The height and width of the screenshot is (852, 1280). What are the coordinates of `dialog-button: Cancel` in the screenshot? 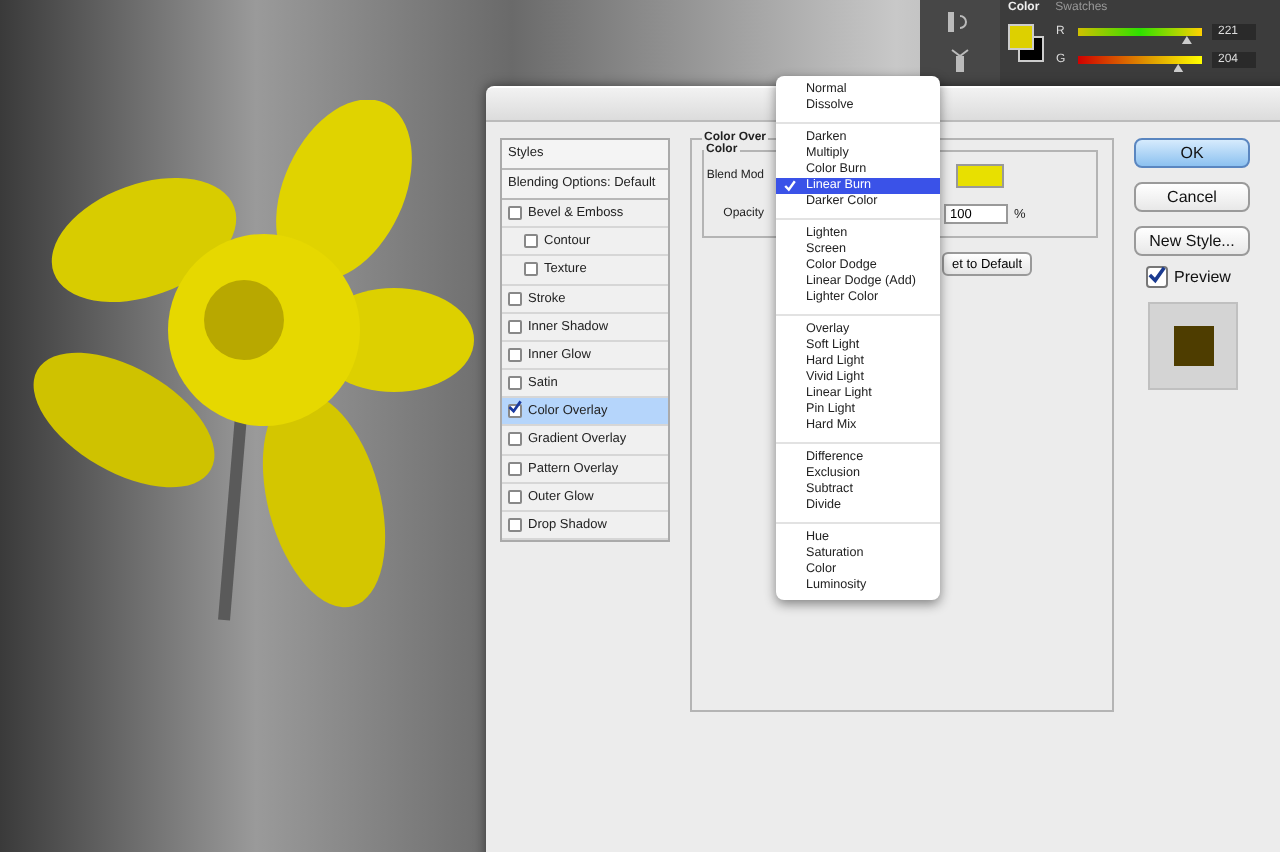 It's located at (1192, 197).